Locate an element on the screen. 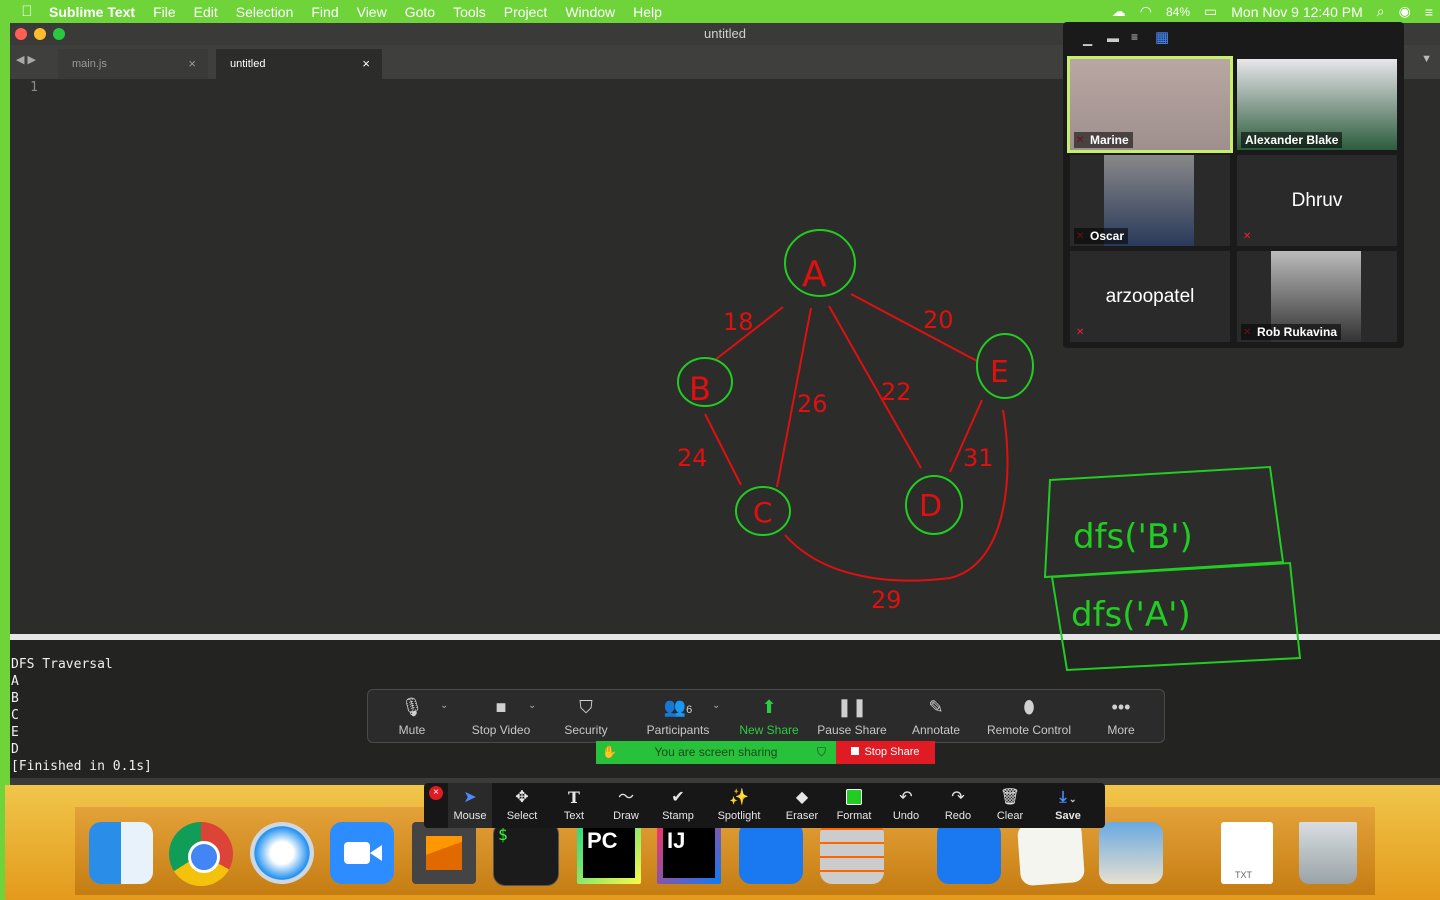 Image resolution: width=1440 pixels, height=900 pixels. participants-button: 👥6 Participants is located at coordinates (678, 716).